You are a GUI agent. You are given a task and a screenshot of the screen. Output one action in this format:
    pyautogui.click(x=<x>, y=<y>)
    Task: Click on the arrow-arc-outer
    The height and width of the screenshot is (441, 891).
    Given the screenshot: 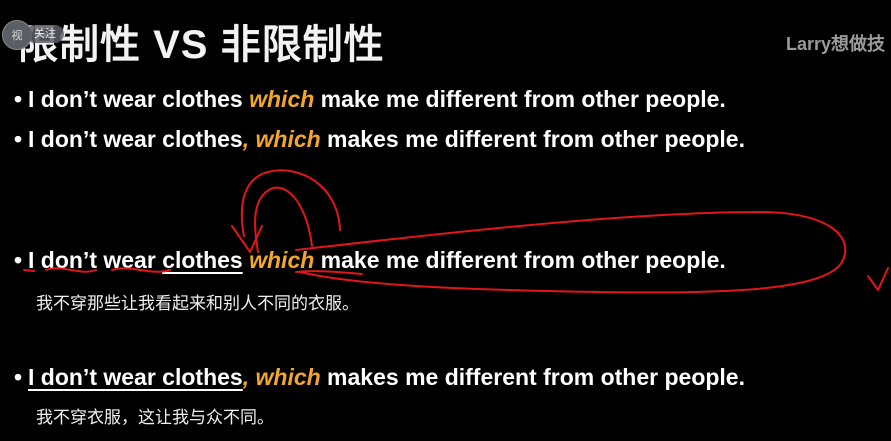 What is the action you would take?
    pyautogui.click(x=290, y=203)
    